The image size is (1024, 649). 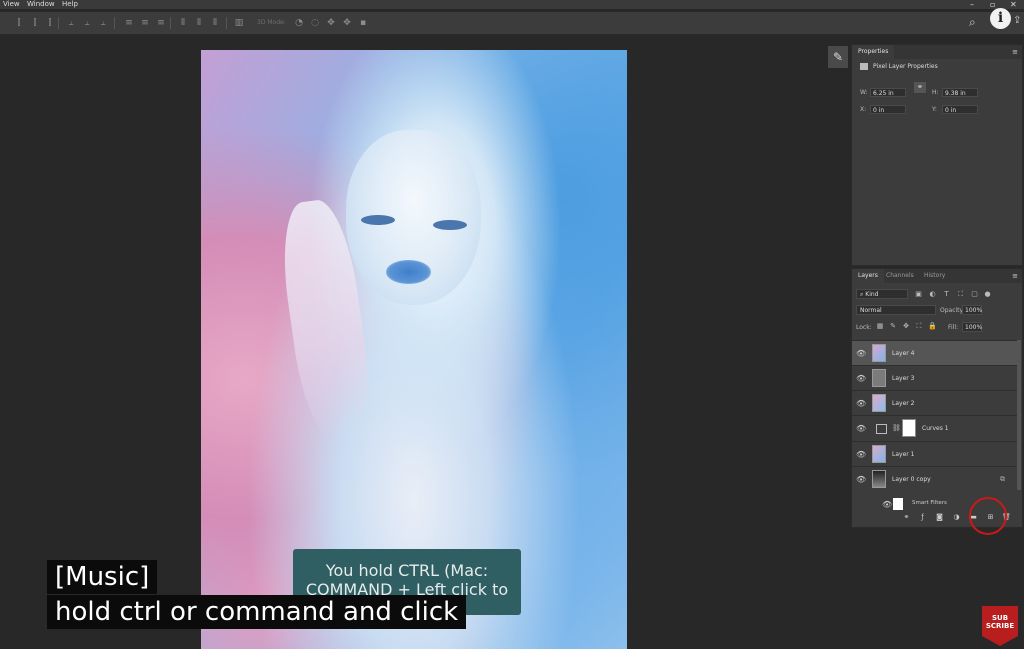 What do you see at coordinates (299, 23) in the screenshot?
I see `3d-orbit-icon: ◔` at bounding box center [299, 23].